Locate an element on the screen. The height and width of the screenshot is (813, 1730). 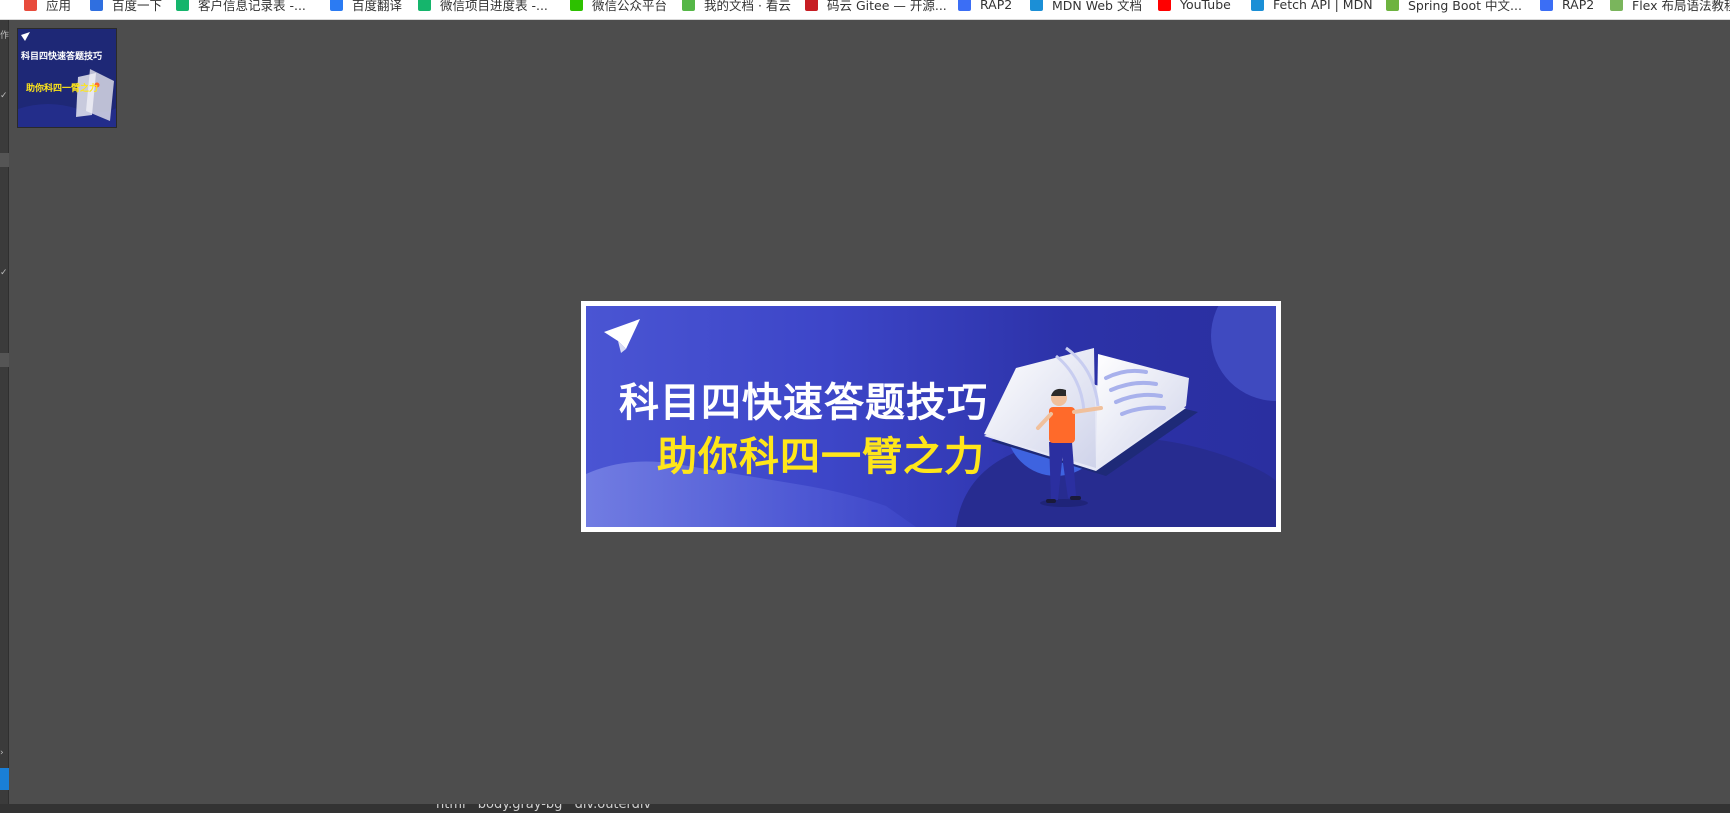
breadcrumb-item: body.gray-bg is located at coordinates (520, 808).